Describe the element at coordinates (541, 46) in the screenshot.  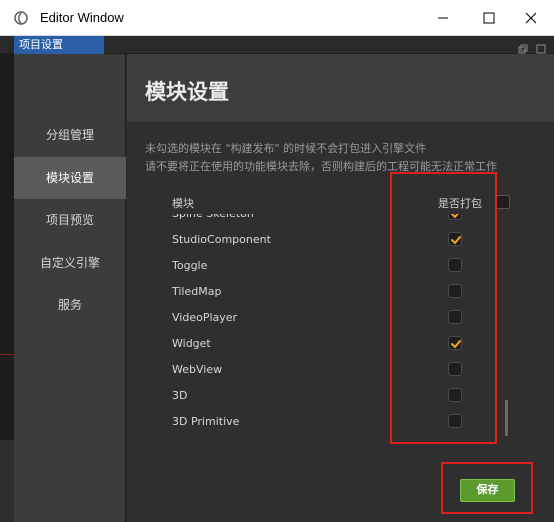
I see `panel-maximize-icon` at that location.